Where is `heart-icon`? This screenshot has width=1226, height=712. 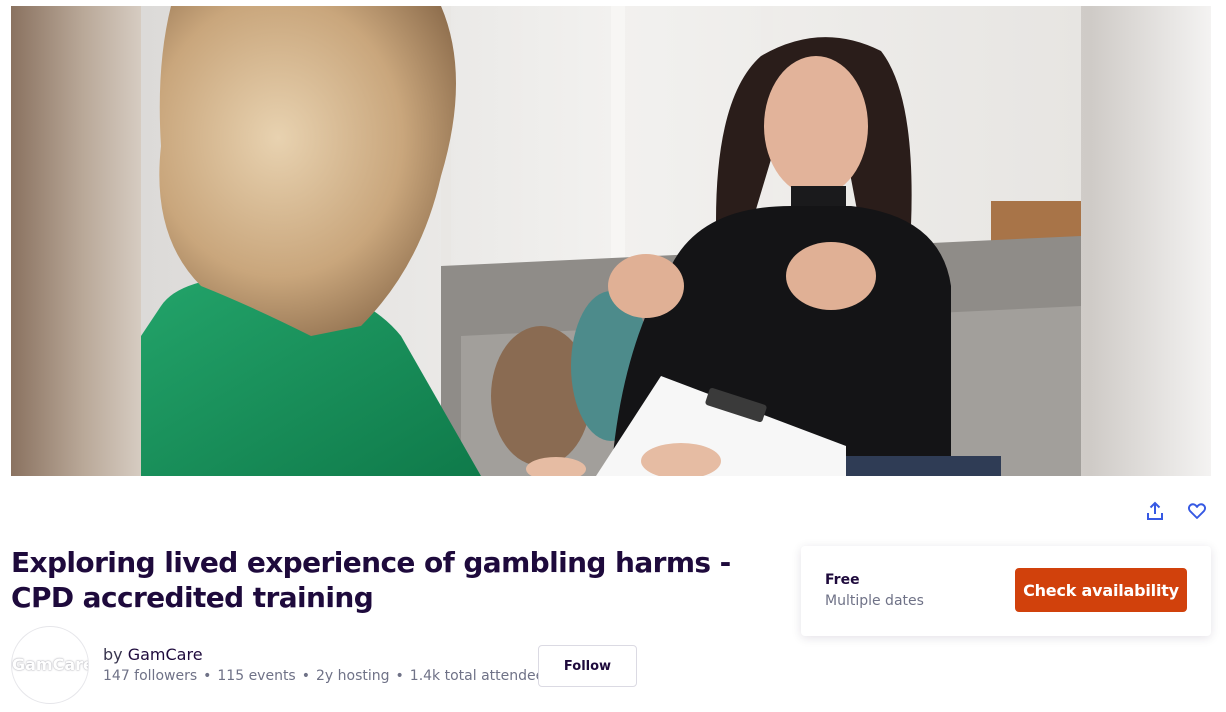
heart-icon is located at coordinates (1197, 513).